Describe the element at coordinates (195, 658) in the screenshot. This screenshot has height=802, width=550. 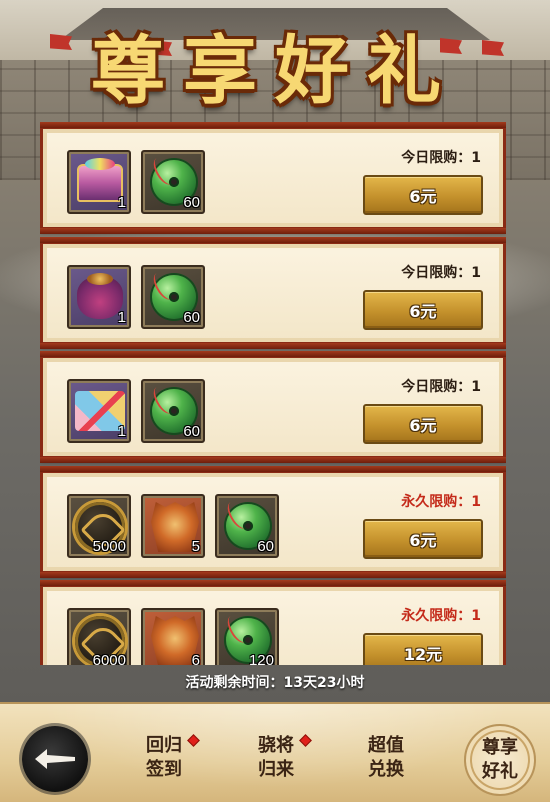
I see `item-quantity: 6` at that location.